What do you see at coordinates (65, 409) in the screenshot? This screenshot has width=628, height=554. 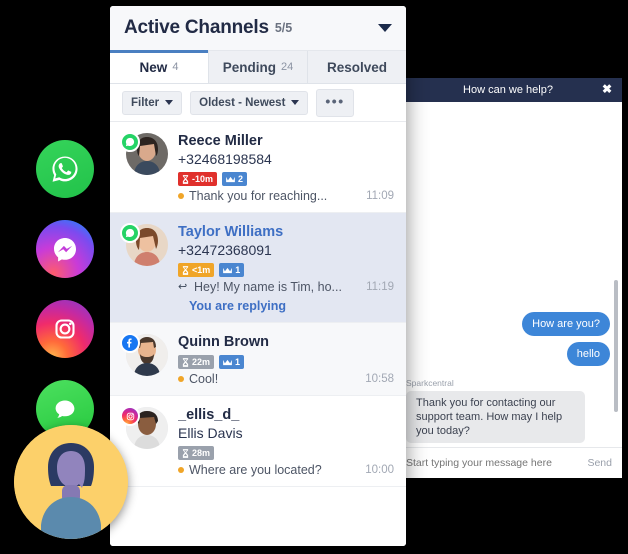 I see `sms-bubble-glyph` at bounding box center [65, 409].